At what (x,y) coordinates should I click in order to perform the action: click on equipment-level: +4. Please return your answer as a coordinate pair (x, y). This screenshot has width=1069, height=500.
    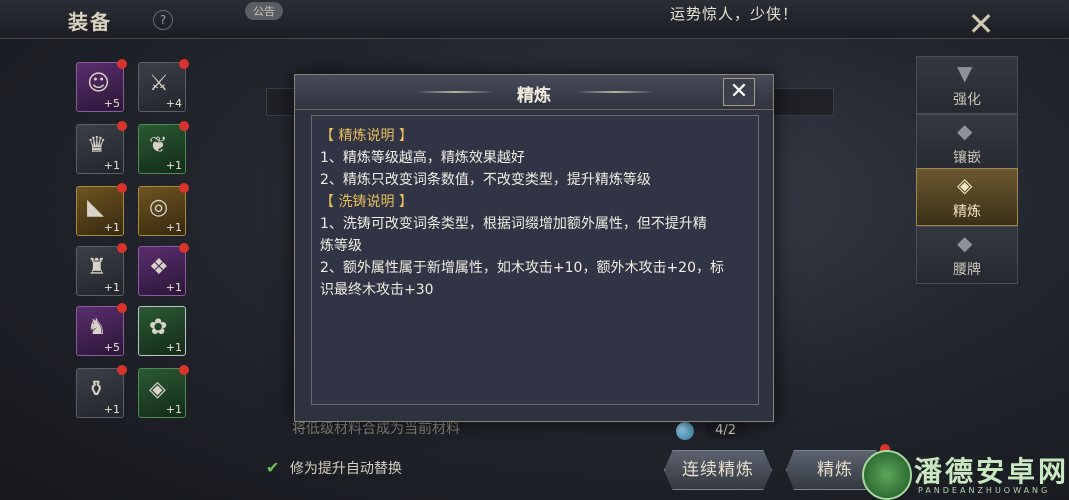
    Looking at the image, I should click on (173, 103).